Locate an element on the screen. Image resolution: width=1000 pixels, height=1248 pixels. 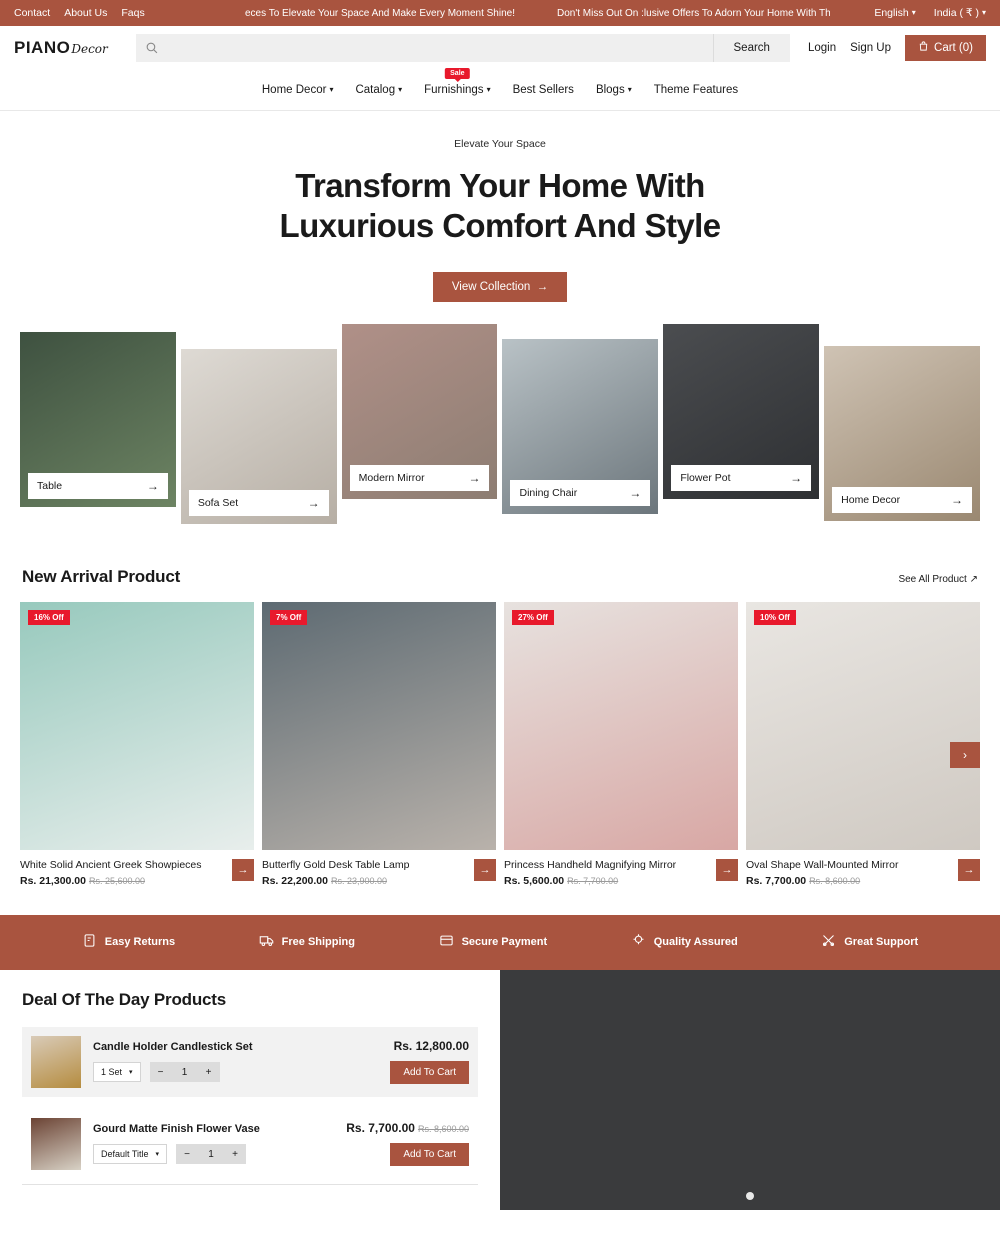
nav-item-furnishings: Sale Furnishings ▾ is located at coordinates (457, 81).